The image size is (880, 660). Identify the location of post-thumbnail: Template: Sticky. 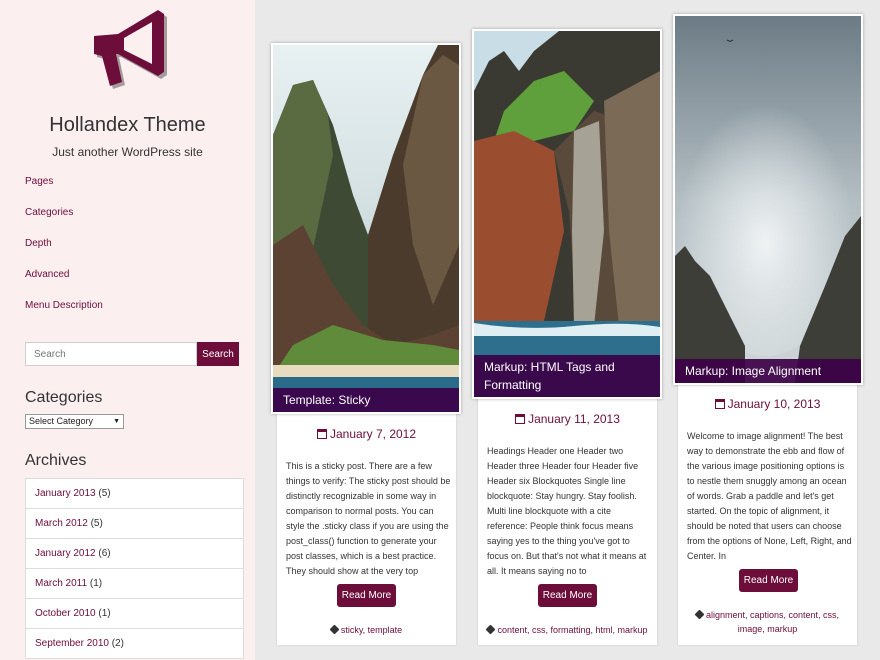
(366, 228).